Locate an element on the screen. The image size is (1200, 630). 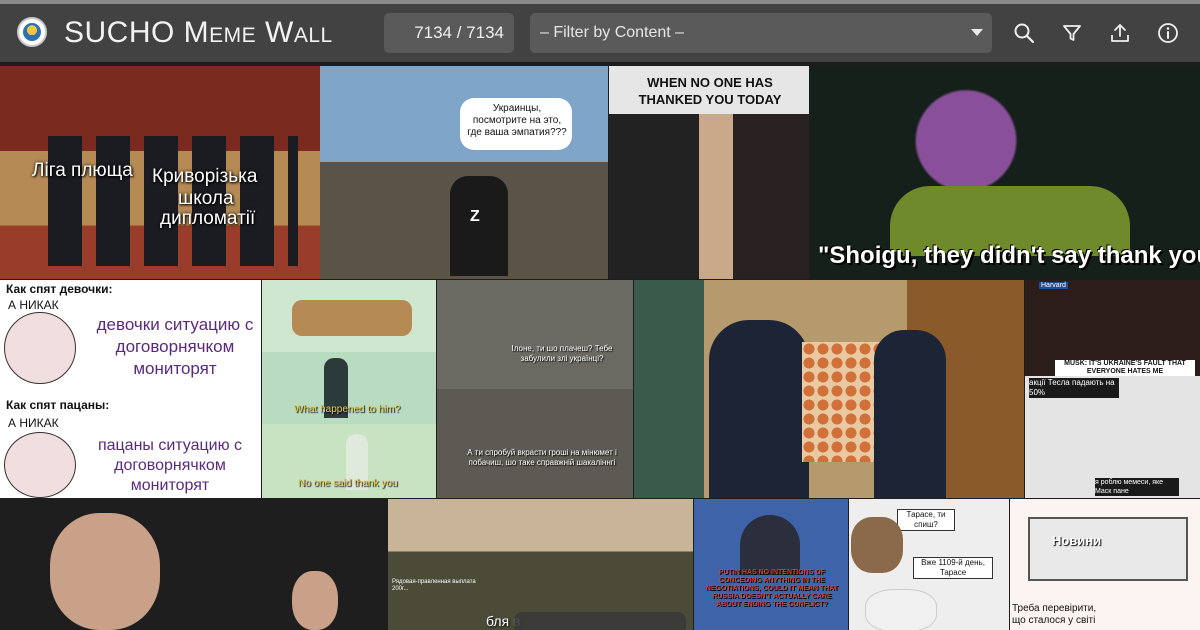
meme-figure is located at coordinates (352, 318).